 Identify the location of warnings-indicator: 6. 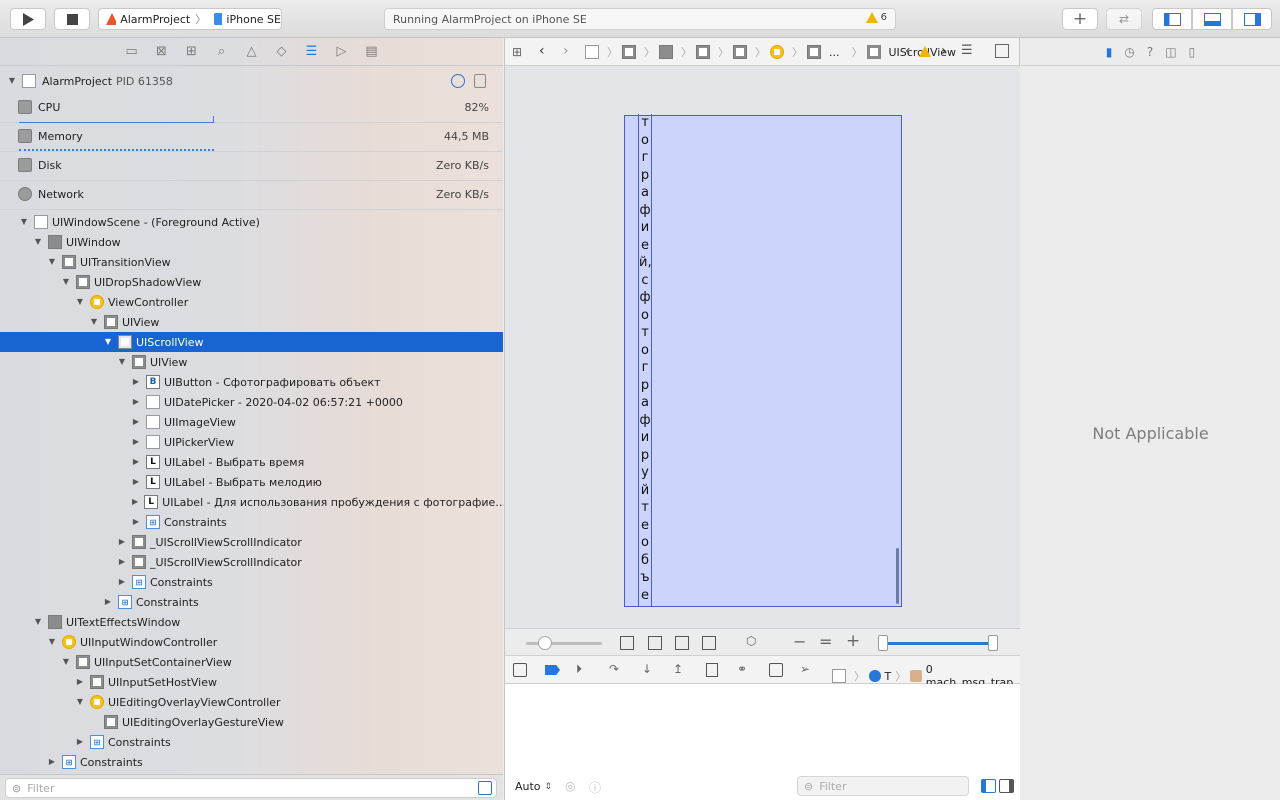
(876, 17).